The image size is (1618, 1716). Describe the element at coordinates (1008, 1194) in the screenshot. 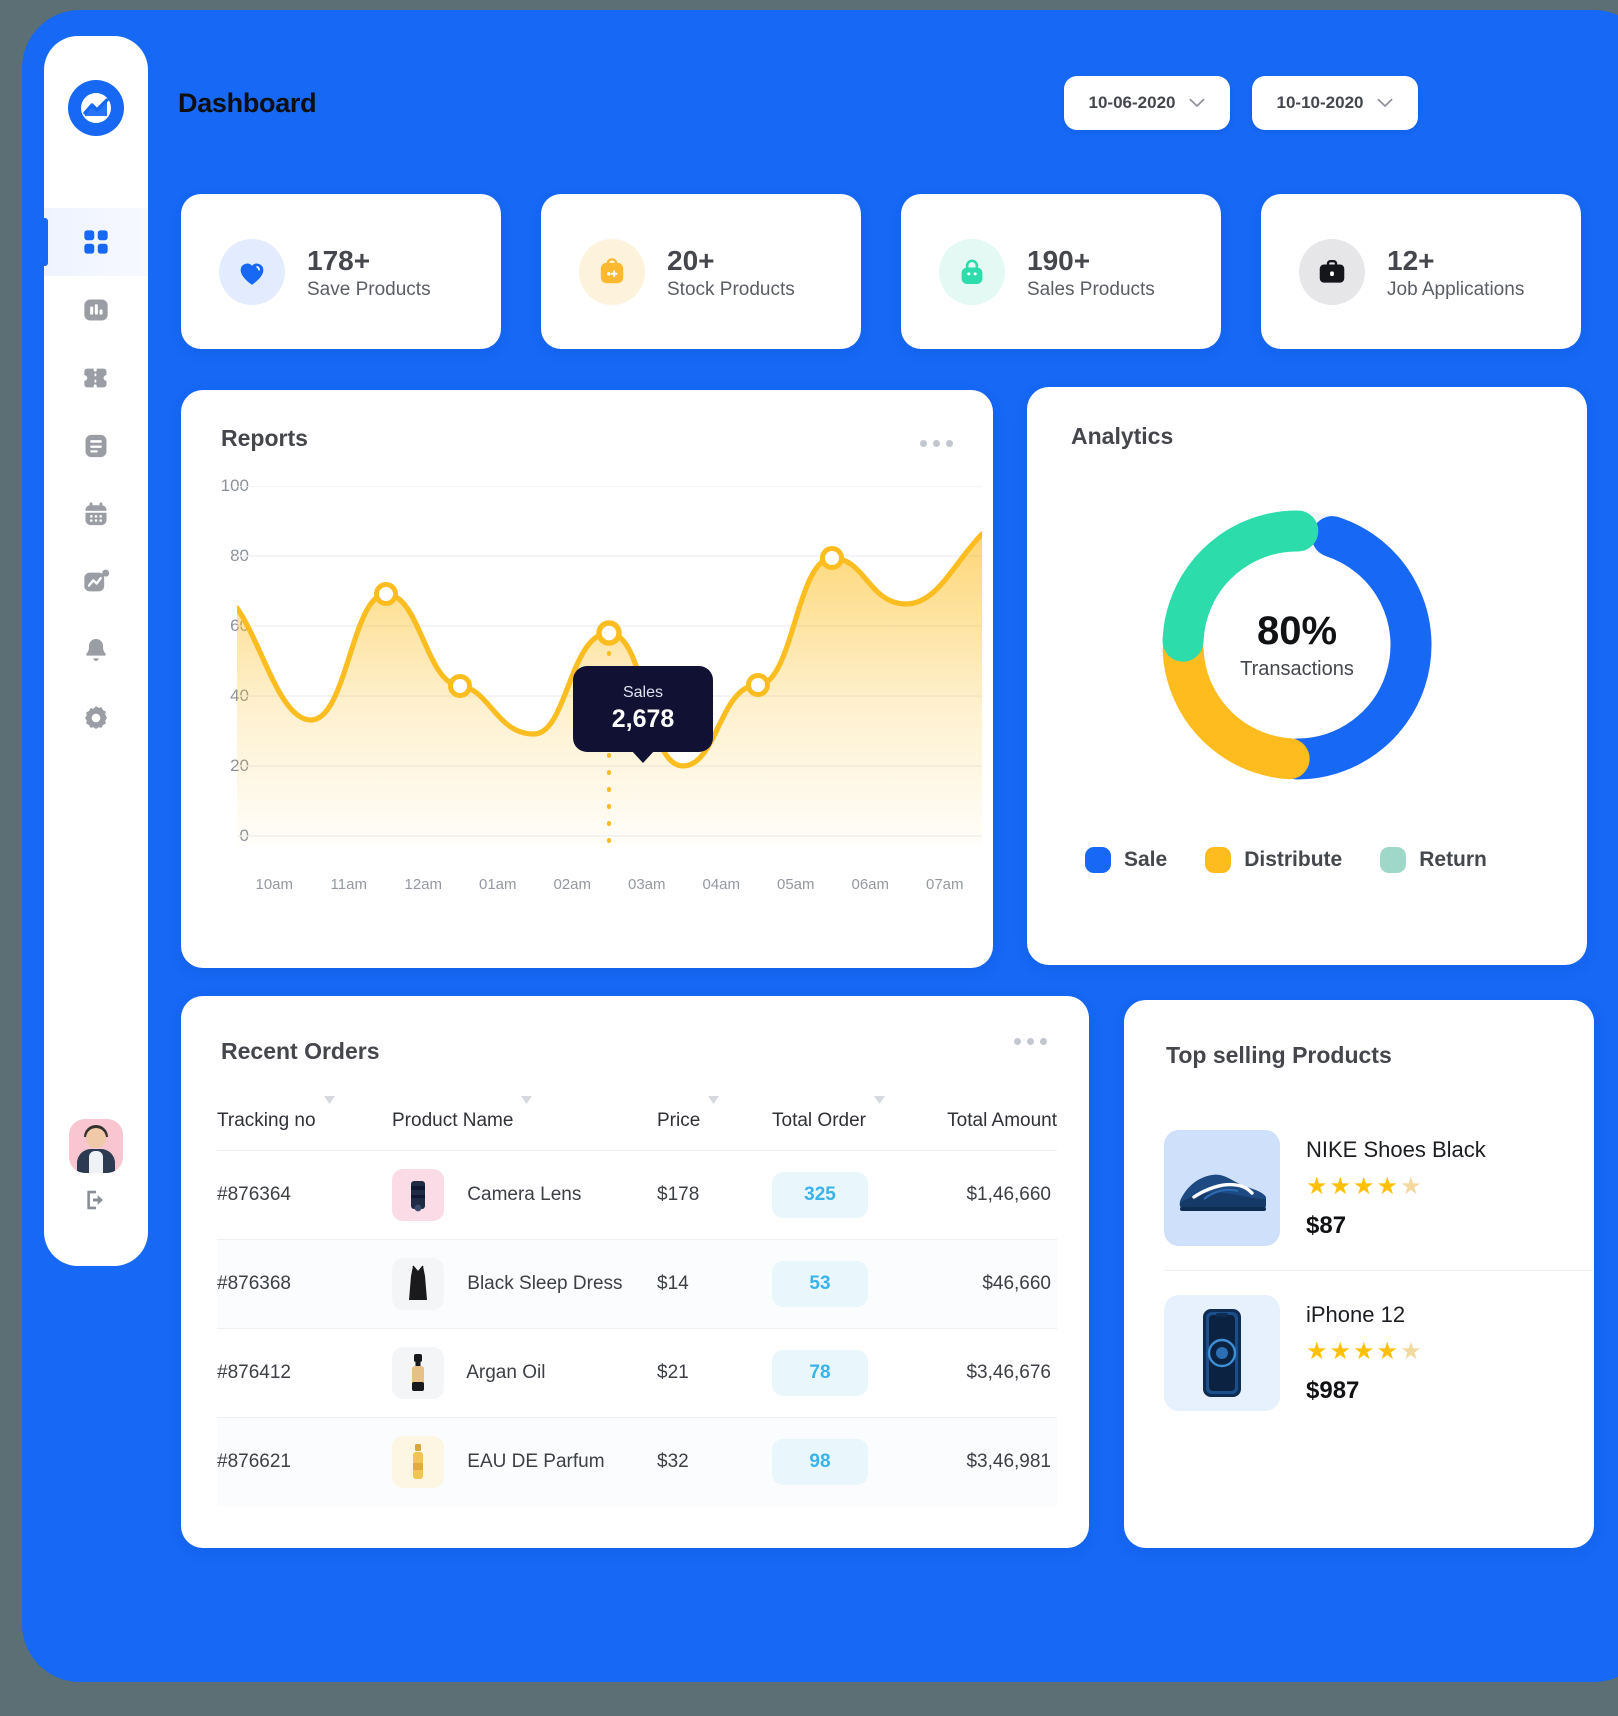

I see `cell-total-amount: $1,46,660` at that location.